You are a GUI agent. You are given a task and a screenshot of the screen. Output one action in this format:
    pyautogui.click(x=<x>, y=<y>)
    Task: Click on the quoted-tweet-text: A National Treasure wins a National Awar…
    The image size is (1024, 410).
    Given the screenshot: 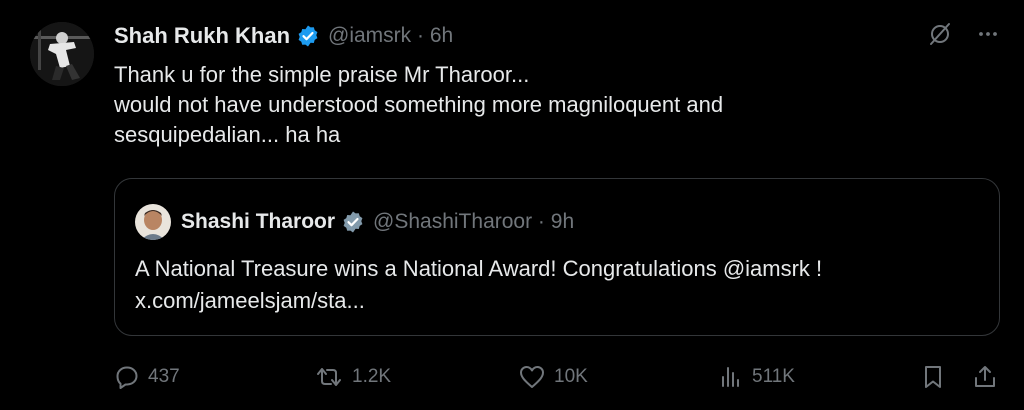 What is the action you would take?
    pyautogui.click(x=478, y=285)
    